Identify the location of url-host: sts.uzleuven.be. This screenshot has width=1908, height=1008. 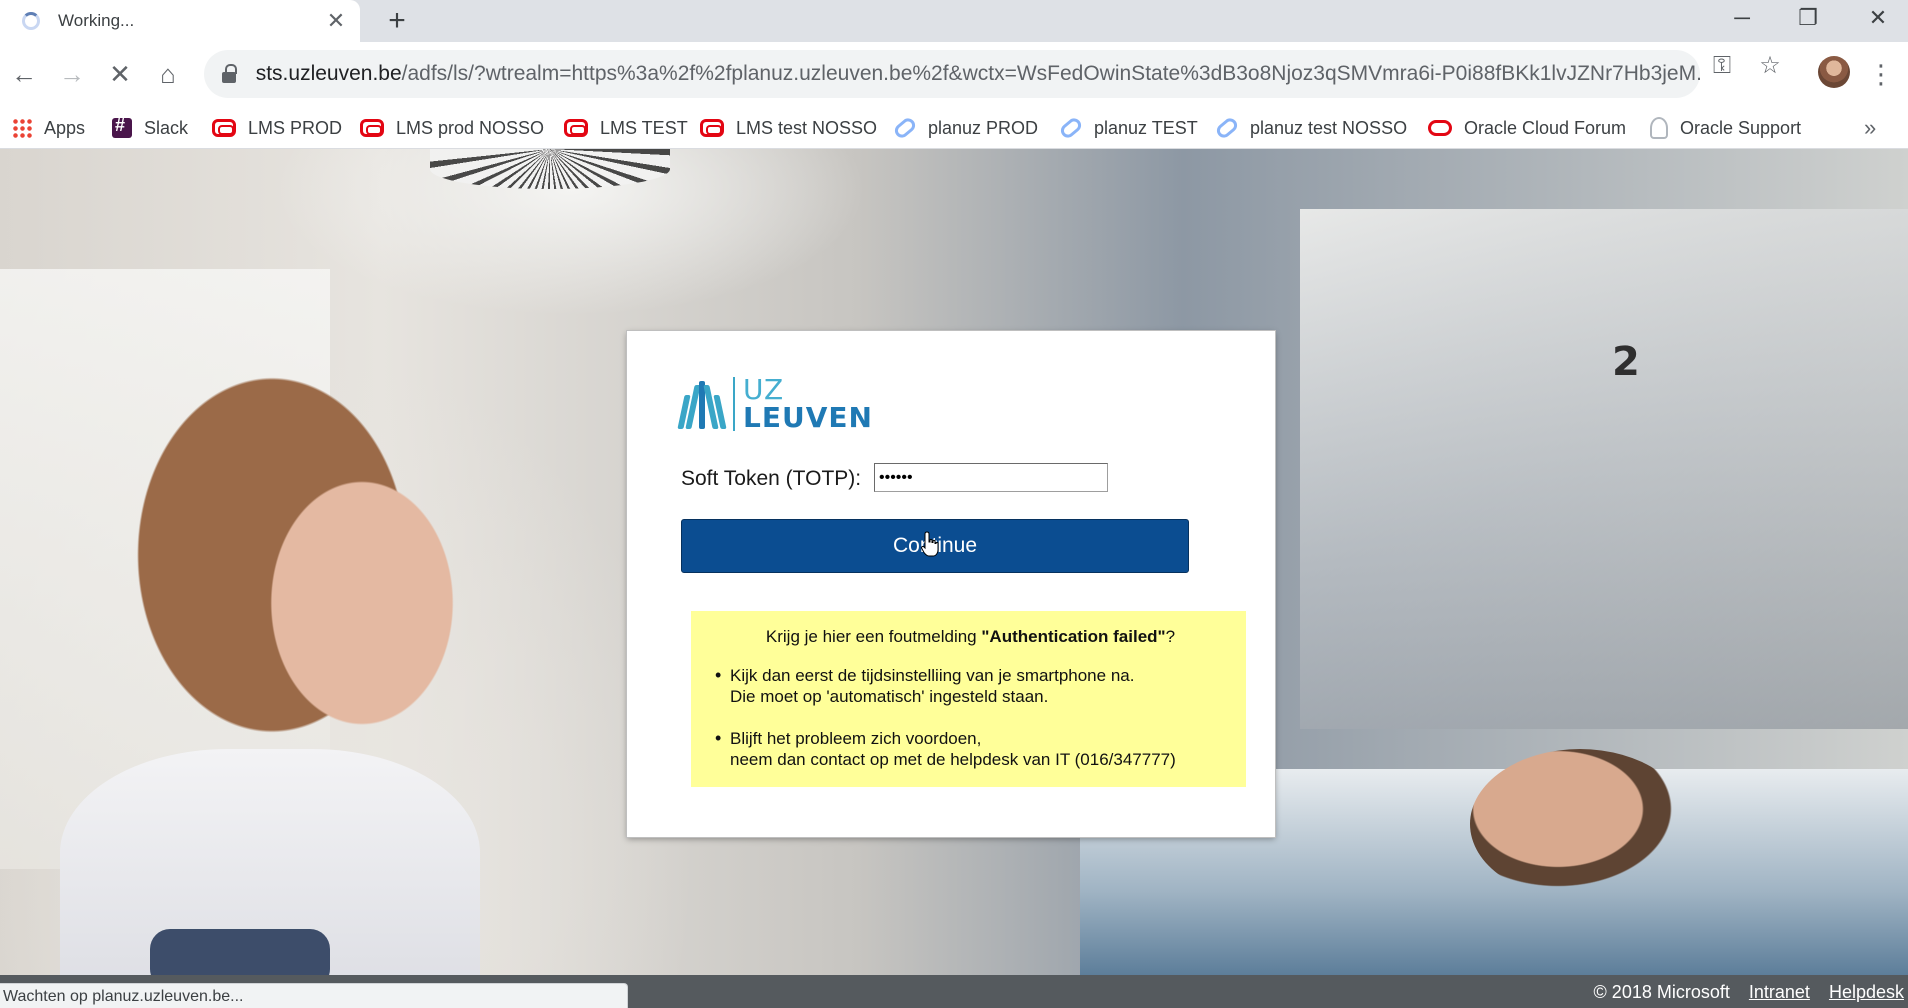
(328, 73).